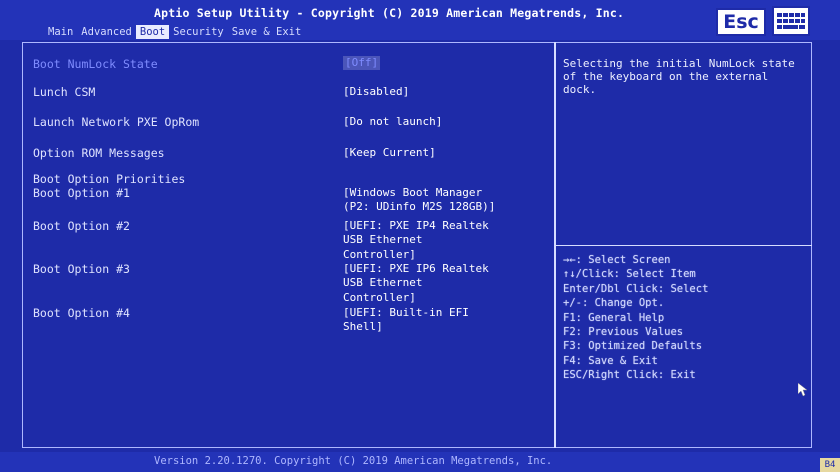 The image size is (840, 472). Describe the element at coordinates (419, 207) in the screenshot. I see `boot-option-1-line-2: (P2: UDinfo M2S 128GB)]` at that location.